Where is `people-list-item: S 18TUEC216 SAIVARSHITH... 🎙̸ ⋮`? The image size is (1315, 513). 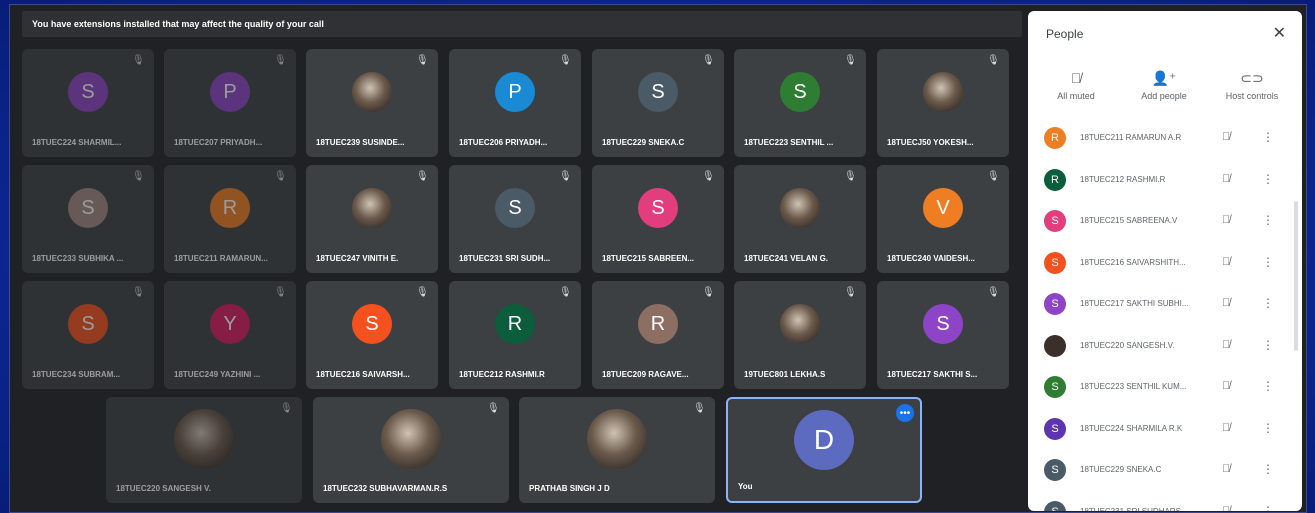 people-list-item: S 18TUEC216 SAIVARSHITH... 🎙̸ ⋮ is located at coordinates (1163, 267).